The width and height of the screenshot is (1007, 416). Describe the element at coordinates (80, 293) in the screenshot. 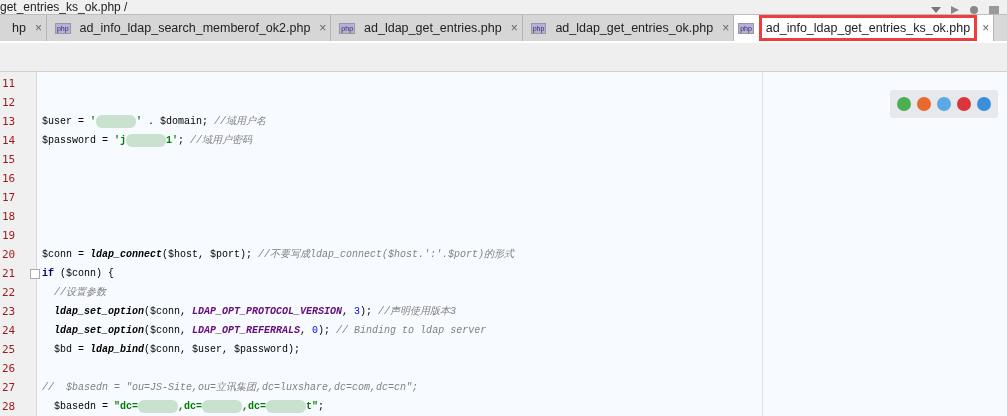

I see `code-comment: //设置参数` at that location.